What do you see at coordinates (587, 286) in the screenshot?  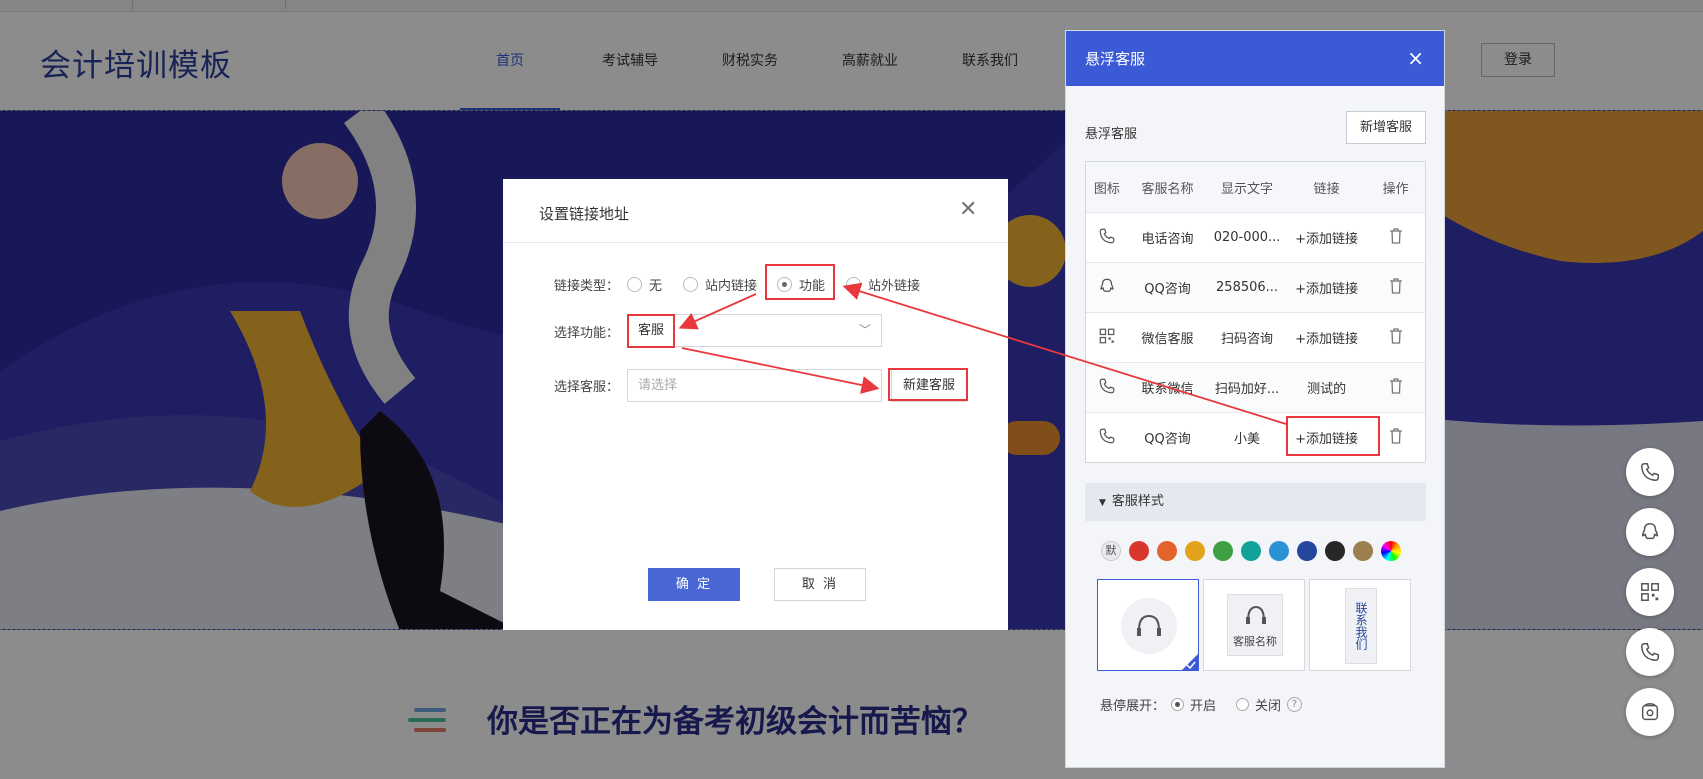 I see `link-type-label: 链接类型：` at bounding box center [587, 286].